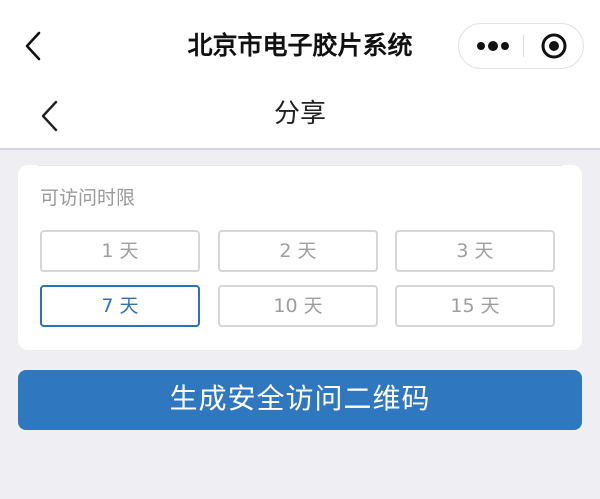  What do you see at coordinates (475, 251) in the screenshot?
I see `duration-option-3-days: 3 天` at bounding box center [475, 251].